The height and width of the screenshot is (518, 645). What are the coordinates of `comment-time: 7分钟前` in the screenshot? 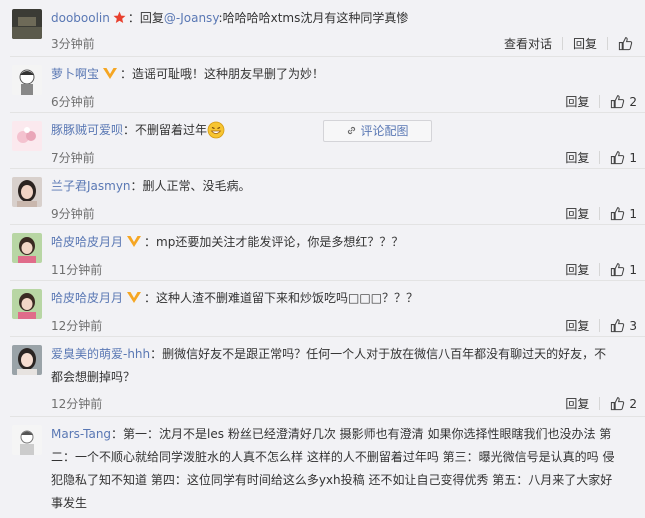 It's located at (73, 158).